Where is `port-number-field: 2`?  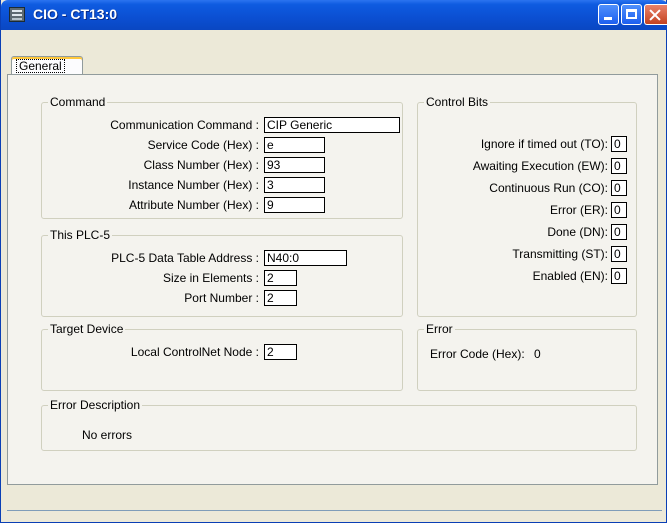 port-number-field: 2 is located at coordinates (280, 298).